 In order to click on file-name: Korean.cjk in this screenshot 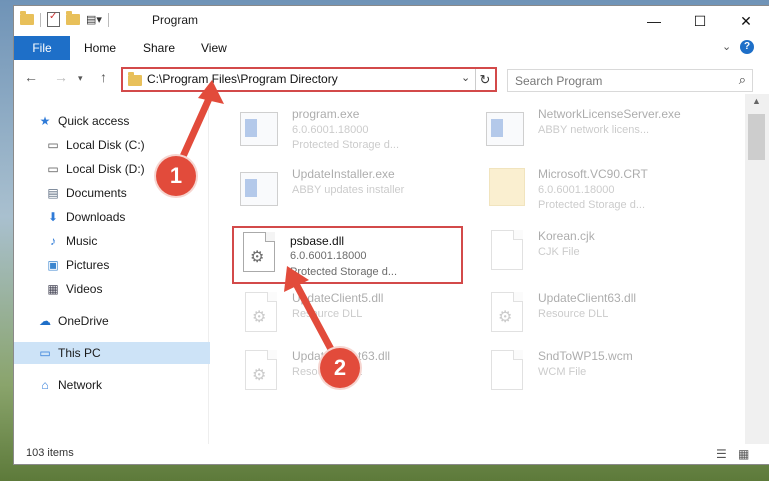, I will do `click(566, 236)`.